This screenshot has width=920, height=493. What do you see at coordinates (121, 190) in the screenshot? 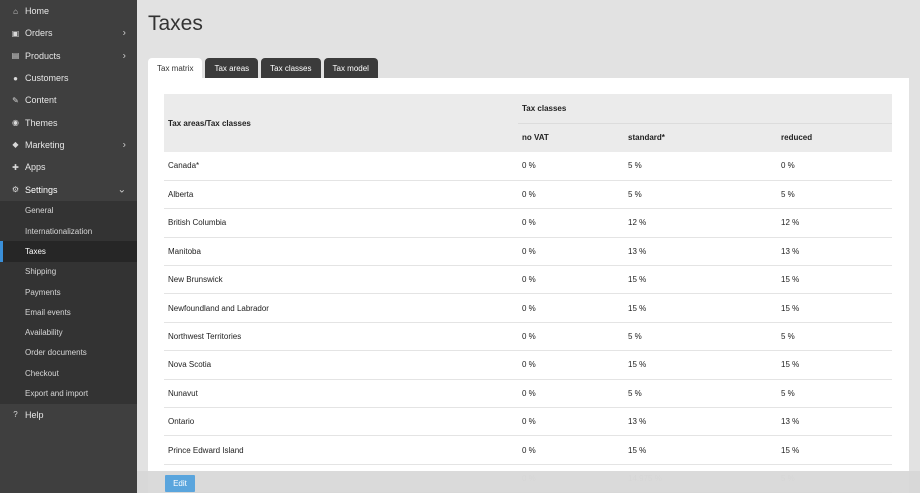
I see `chevron-down-icon: ⌄` at bounding box center [121, 190].